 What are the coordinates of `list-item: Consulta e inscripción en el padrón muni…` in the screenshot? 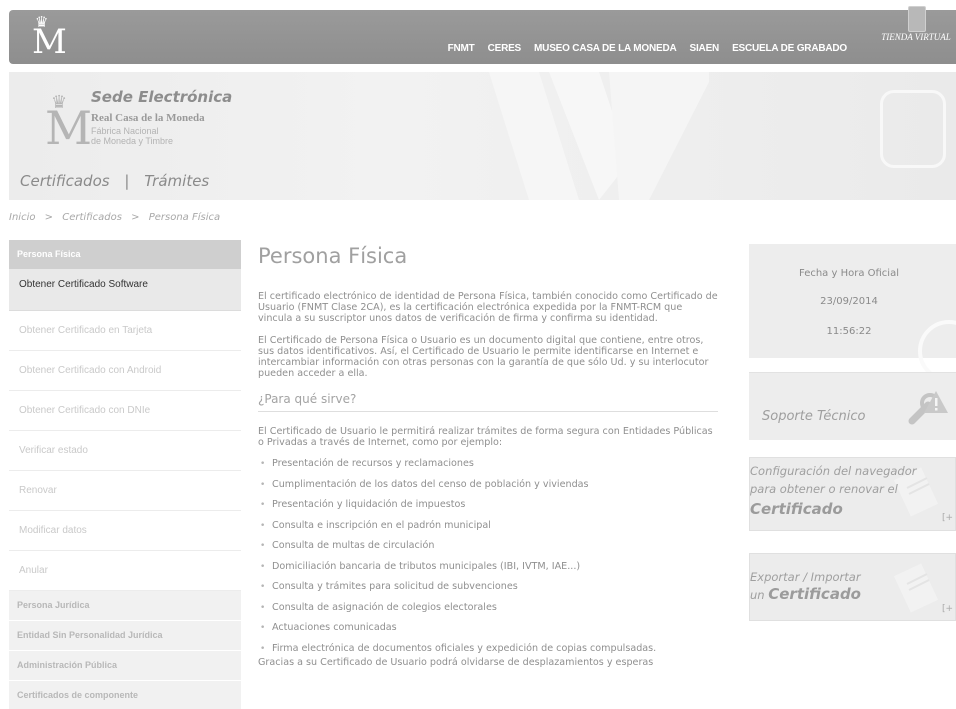 It's located at (488, 526).